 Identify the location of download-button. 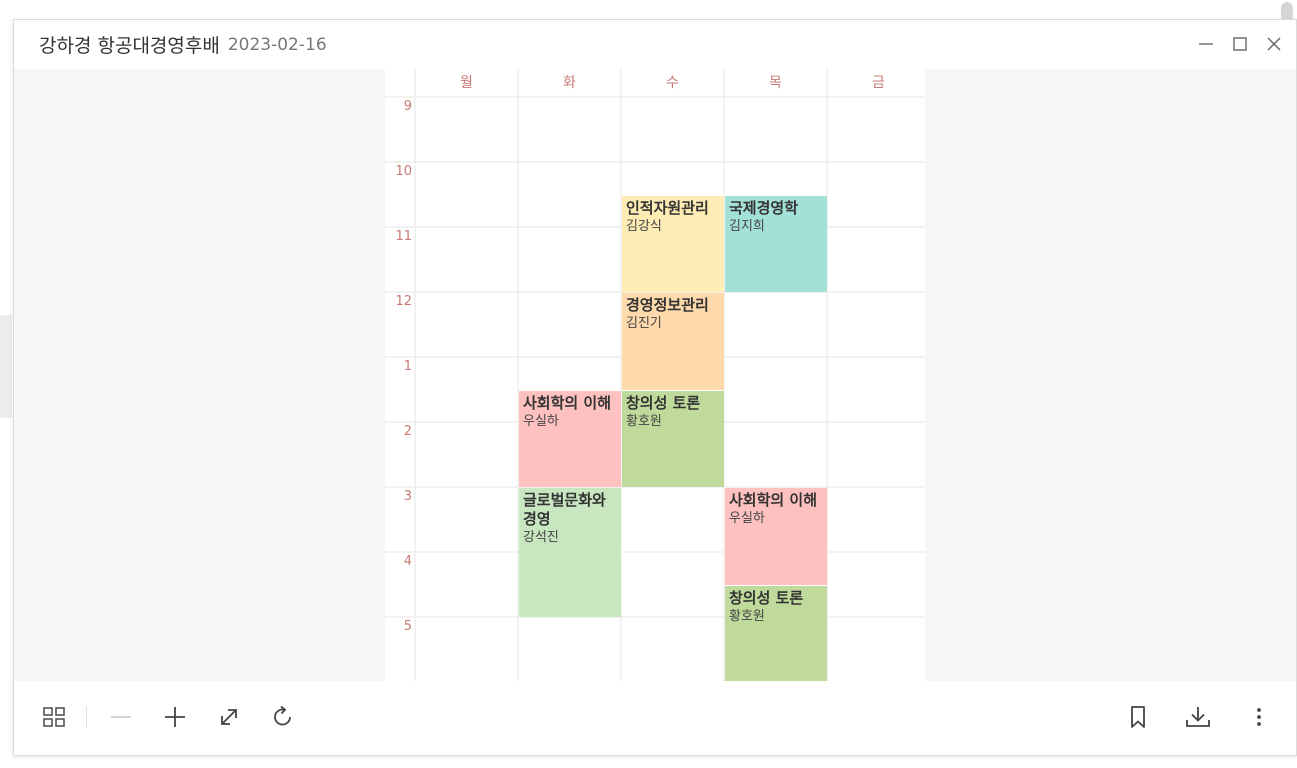
(1198, 717).